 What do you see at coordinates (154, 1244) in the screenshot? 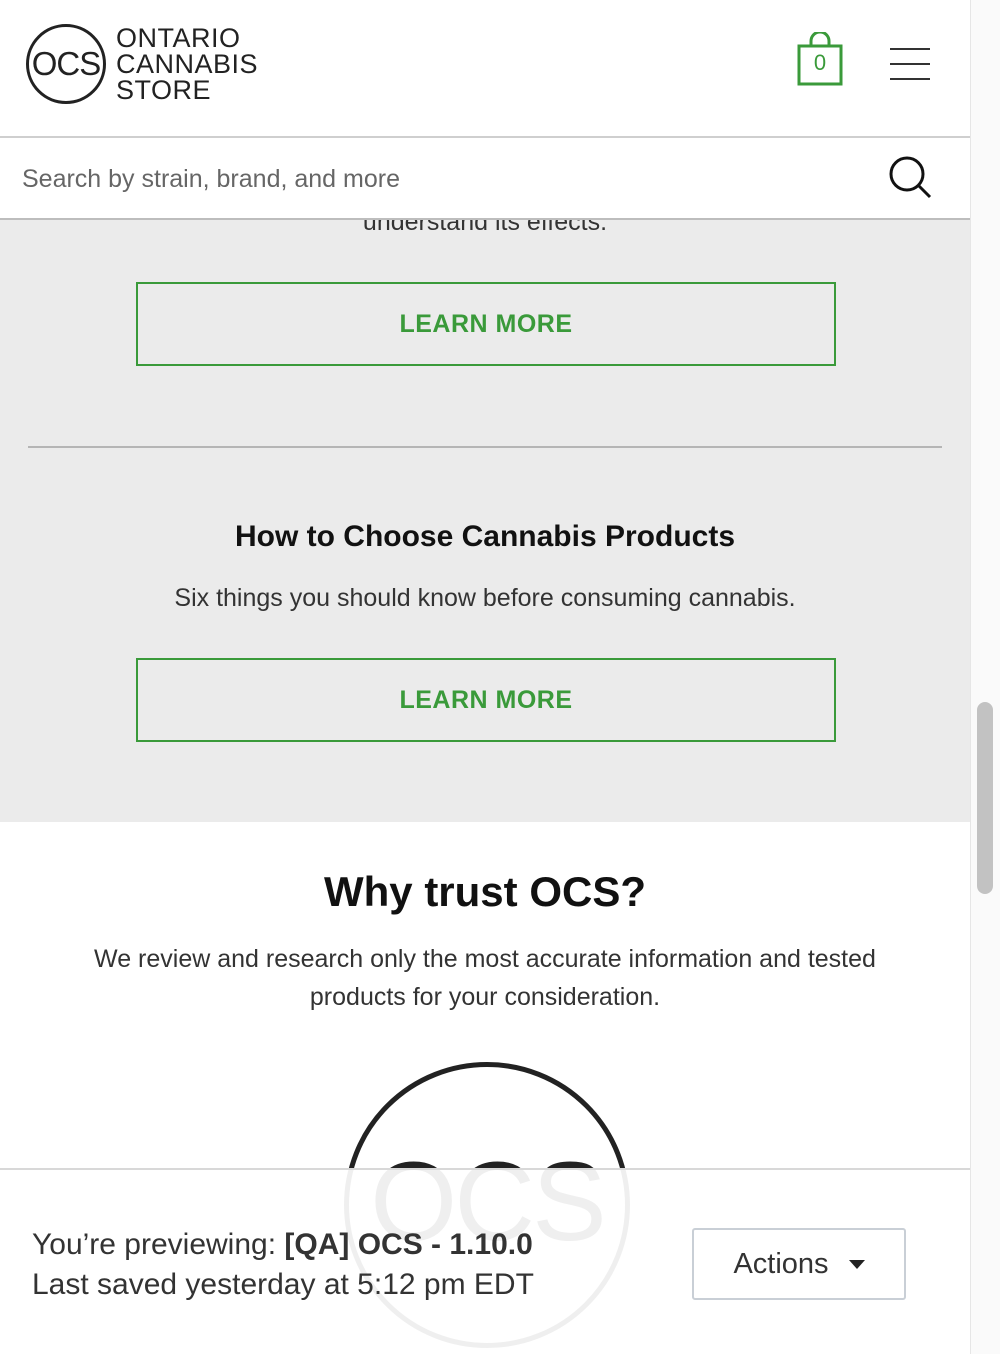
I see `previewing-label: You’re previewing:` at bounding box center [154, 1244].